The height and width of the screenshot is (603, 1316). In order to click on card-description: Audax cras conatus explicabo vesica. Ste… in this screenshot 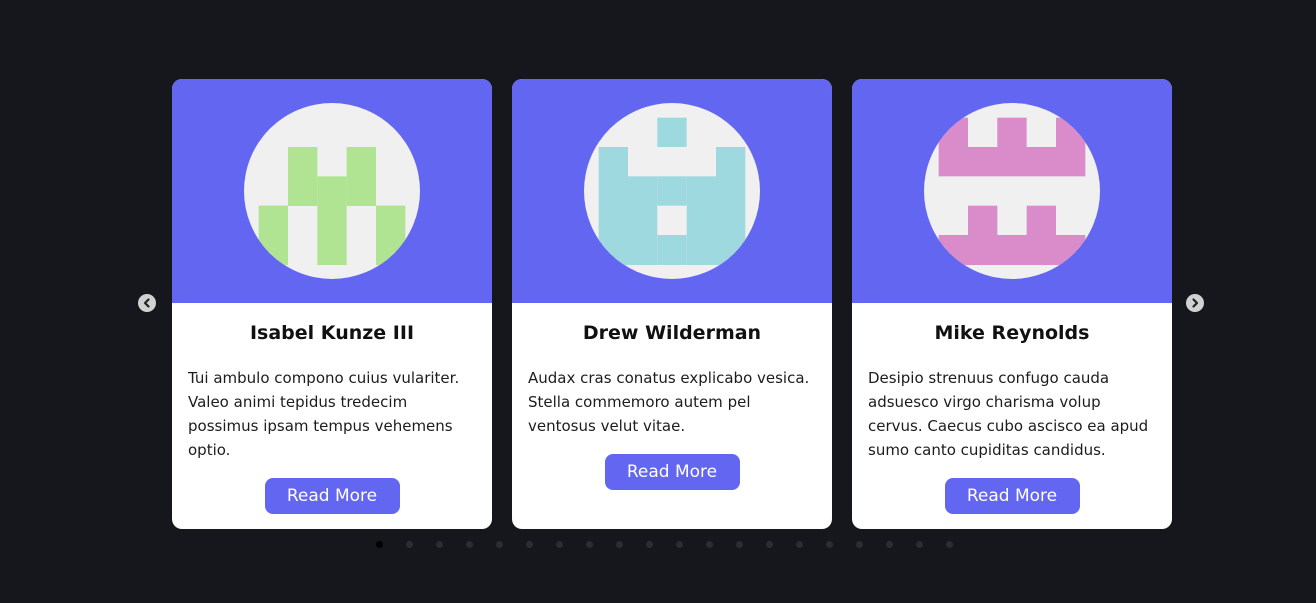, I will do `click(669, 402)`.